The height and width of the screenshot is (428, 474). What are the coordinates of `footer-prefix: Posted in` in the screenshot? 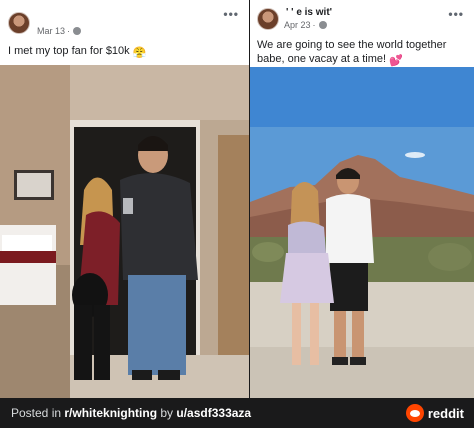 It's located at (38, 413).